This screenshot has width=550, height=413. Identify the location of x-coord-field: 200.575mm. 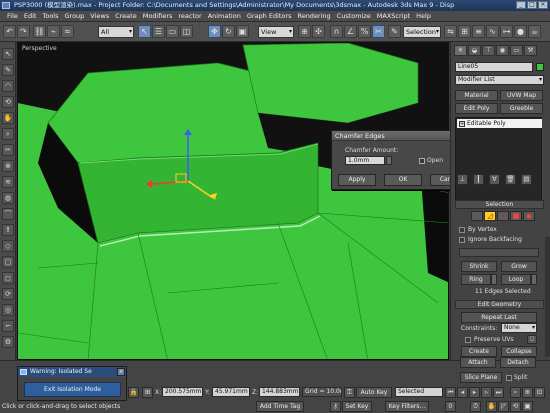
(182, 392).